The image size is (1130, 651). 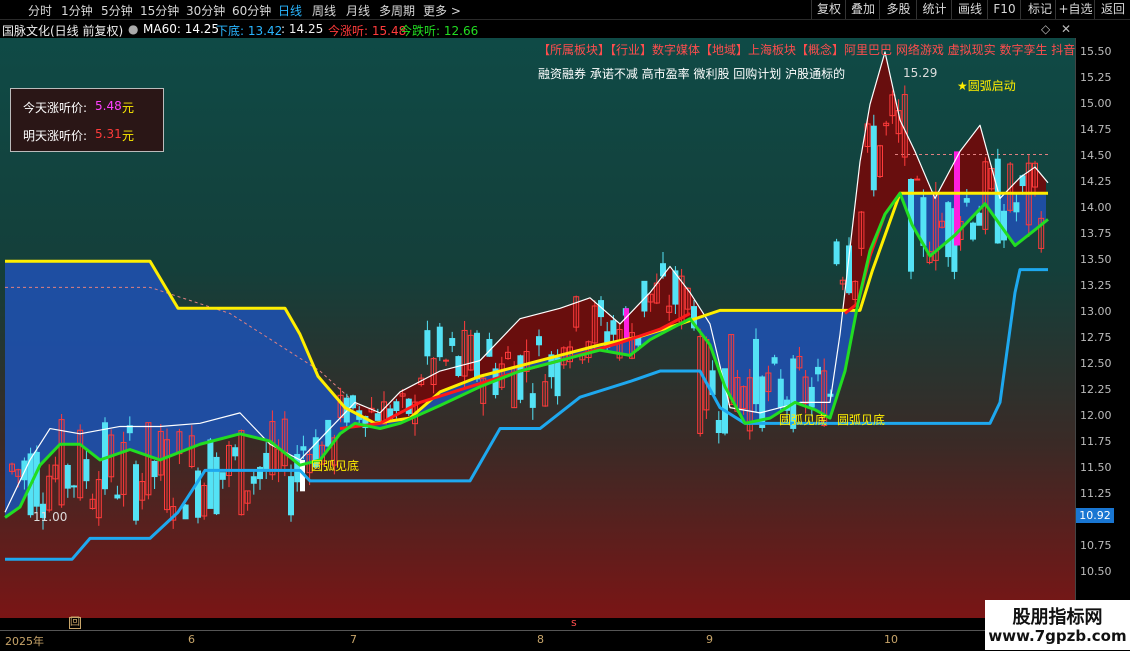 What do you see at coordinates (969, 9) in the screenshot?
I see `toolbar-button: 画线` at bounding box center [969, 9].